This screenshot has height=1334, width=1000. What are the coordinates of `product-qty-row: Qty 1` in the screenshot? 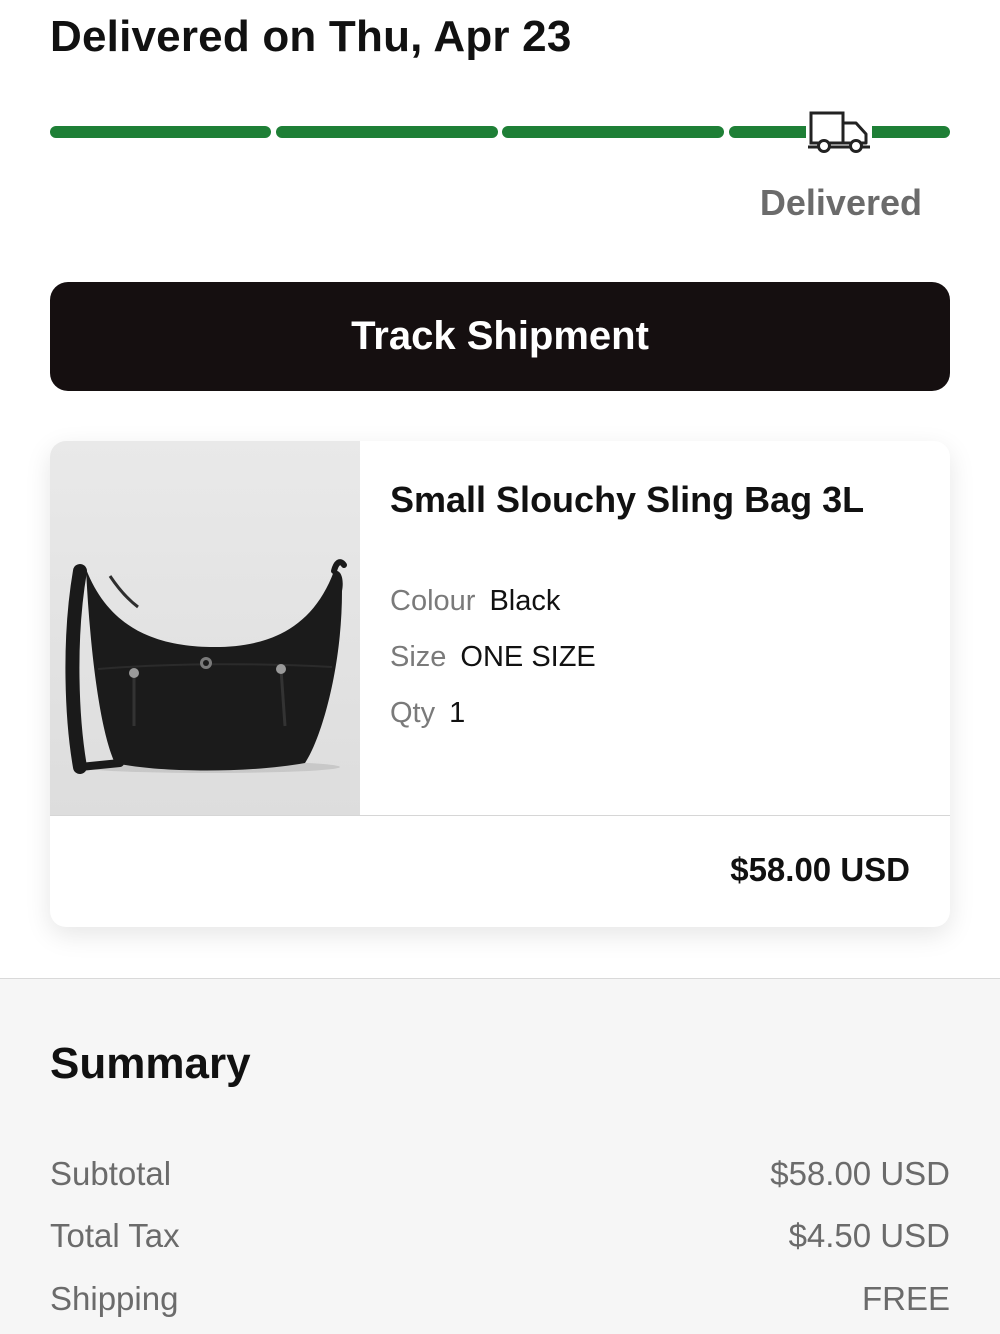 It's located at (427, 713).